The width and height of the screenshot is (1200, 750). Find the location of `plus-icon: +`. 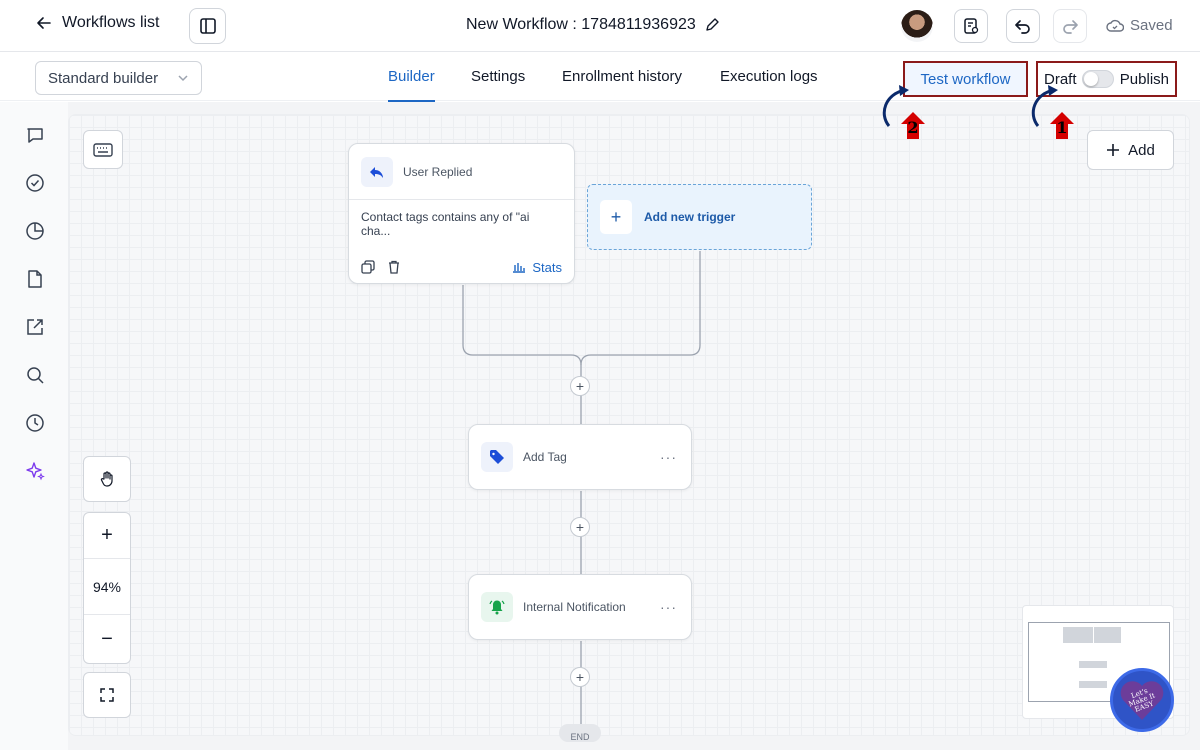

plus-icon: + is located at coordinates (616, 217).